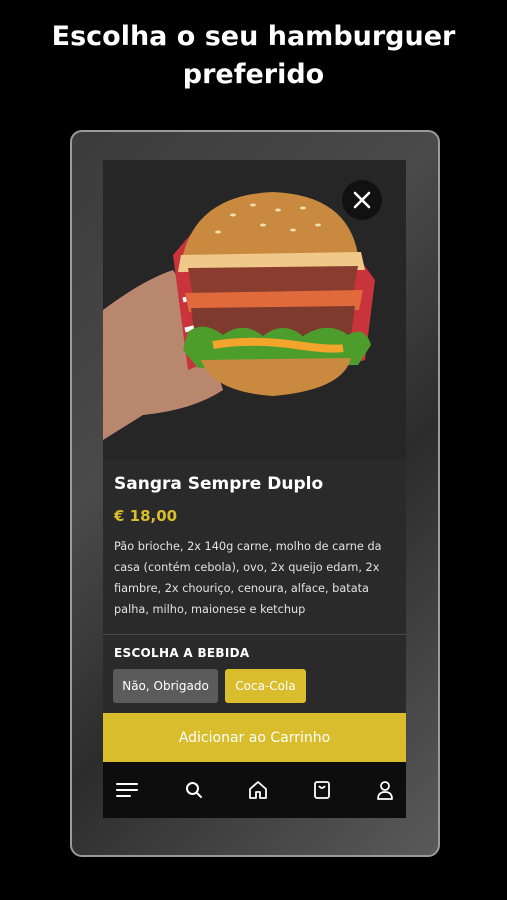 This screenshot has width=507, height=900. Describe the element at coordinates (265, 686) in the screenshot. I see `drink-option-coca-cola: Coca-Cola` at that location.